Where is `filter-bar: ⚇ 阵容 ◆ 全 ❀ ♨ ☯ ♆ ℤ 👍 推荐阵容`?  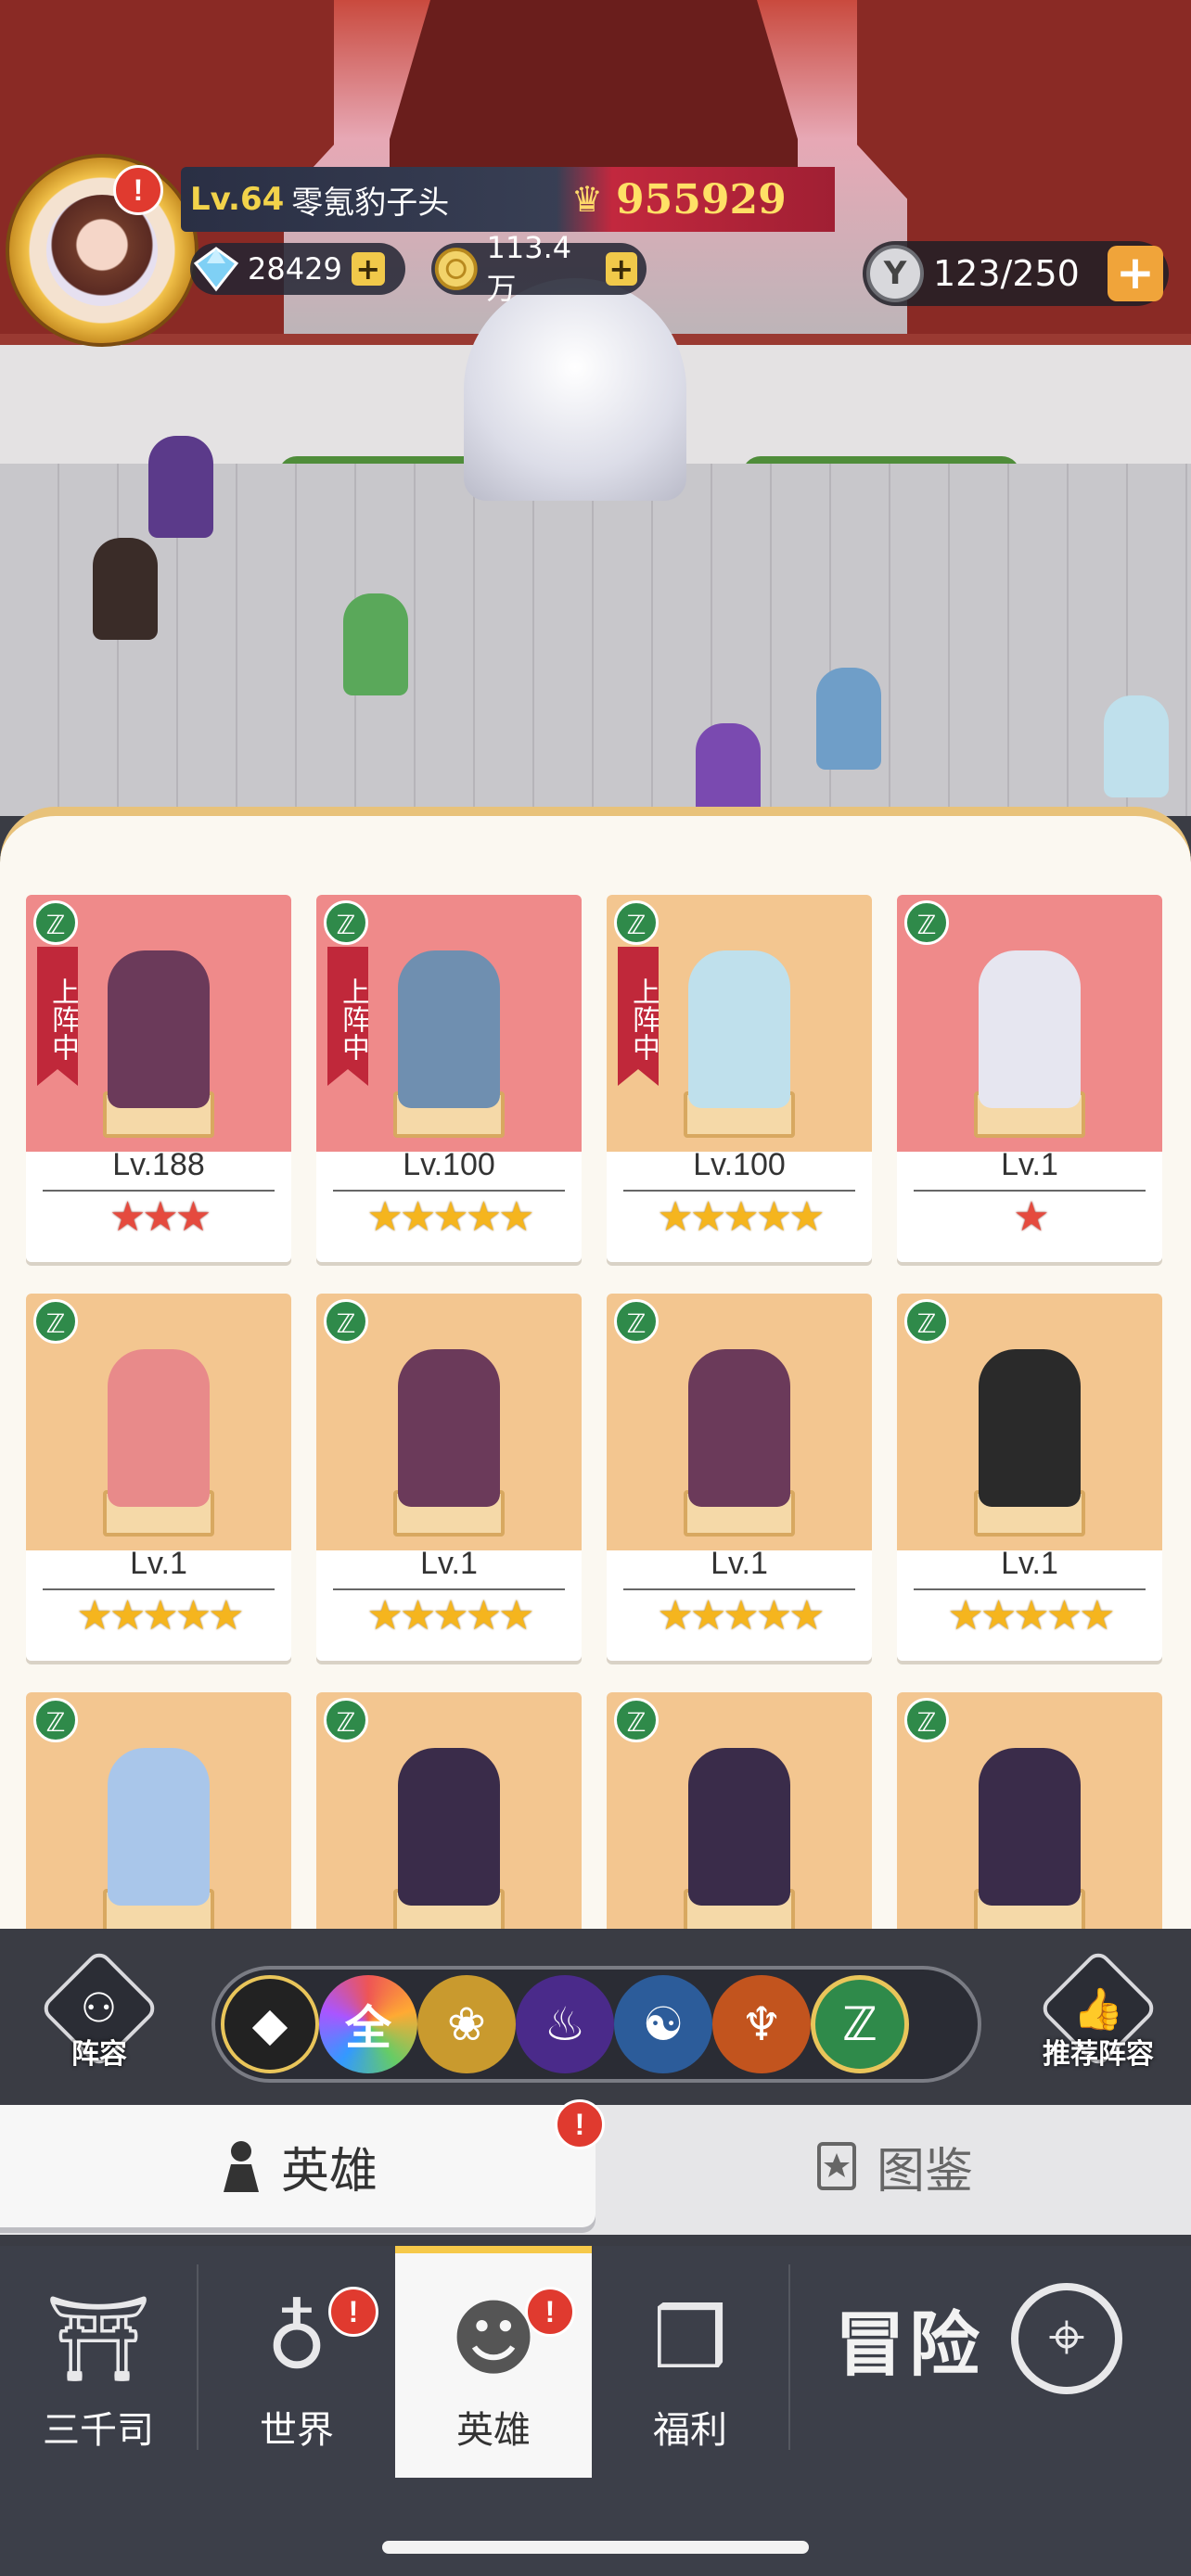 filter-bar: ⚇ 阵容 ◆ 全 ❀ ♨ ☯ ♆ ℤ 👍 推荐阵容 is located at coordinates (595, 2021).